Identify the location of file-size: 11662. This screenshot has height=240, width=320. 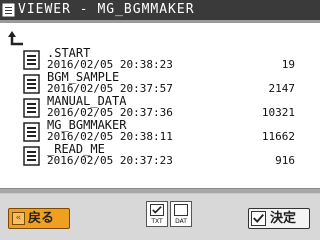
(278, 136).